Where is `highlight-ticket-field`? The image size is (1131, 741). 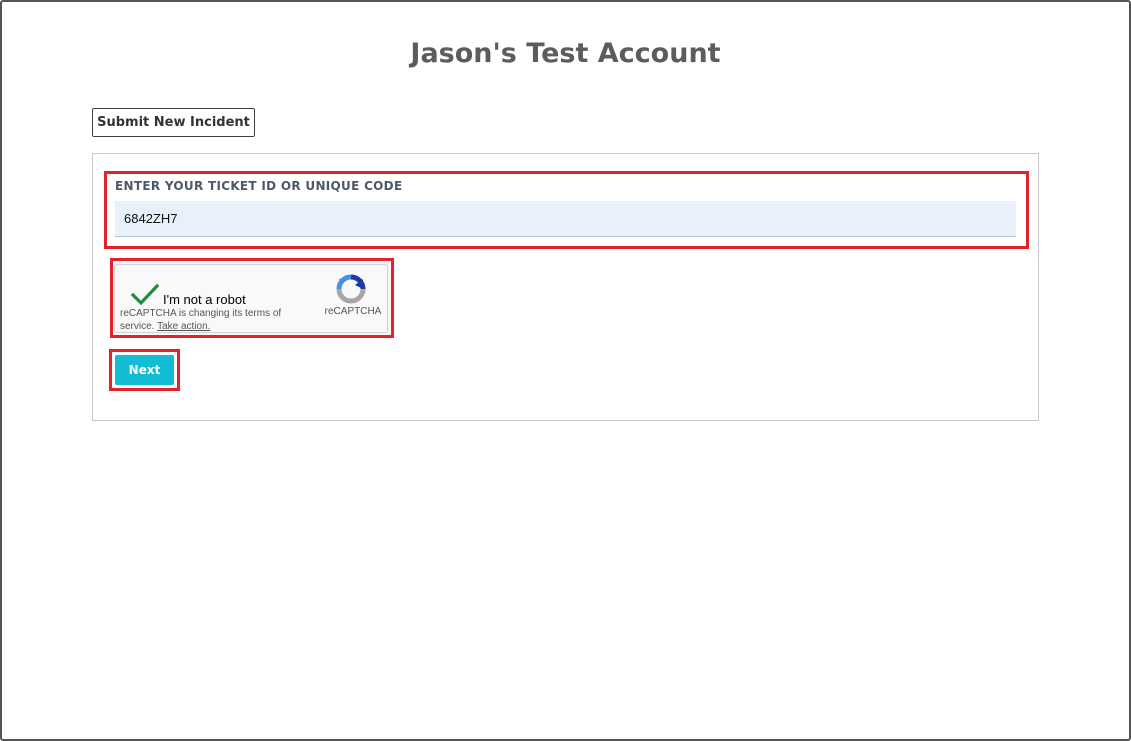
highlight-ticket-field is located at coordinates (566, 210).